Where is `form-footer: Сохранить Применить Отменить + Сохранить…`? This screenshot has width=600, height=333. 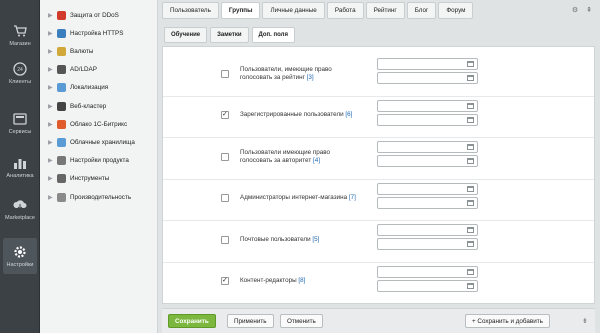
form-footer: Сохранить Применить Отменить + Сохранить… is located at coordinates (378, 320).